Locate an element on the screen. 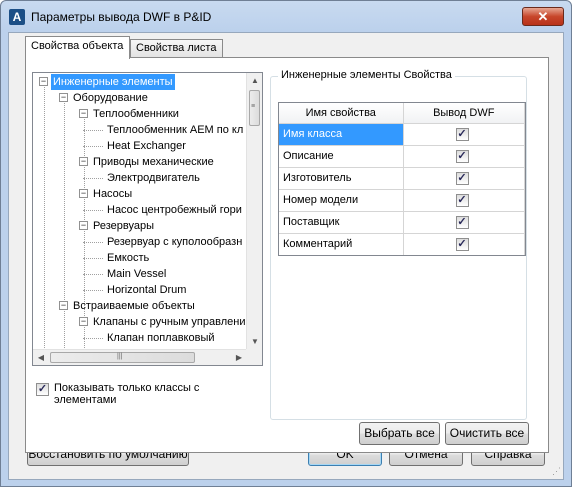 This screenshot has height=487, width=572. property-row: Поставщик ✓ is located at coordinates (402, 222).